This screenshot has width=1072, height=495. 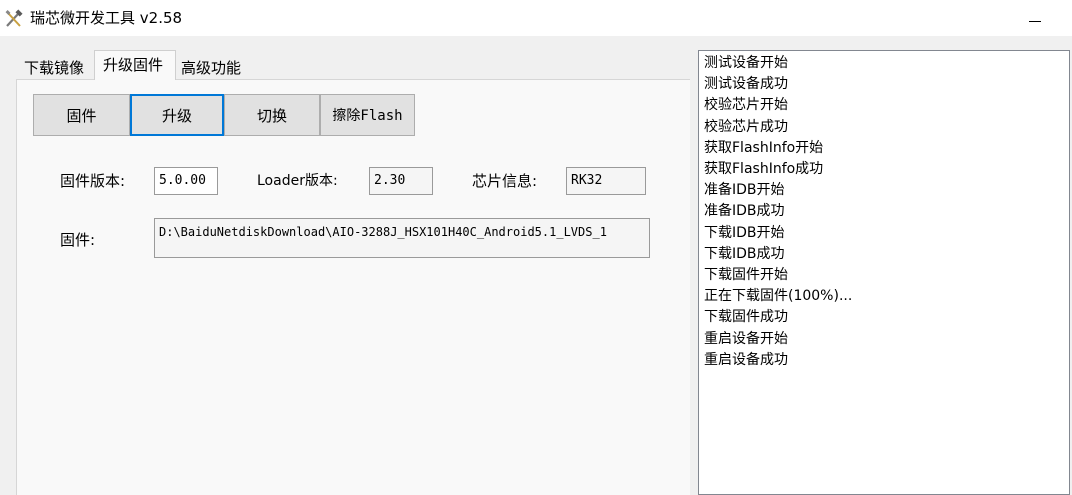 What do you see at coordinates (54, 68) in the screenshot?
I see `tab-download-image: 下载镜像` at bounding box center [54, 68].